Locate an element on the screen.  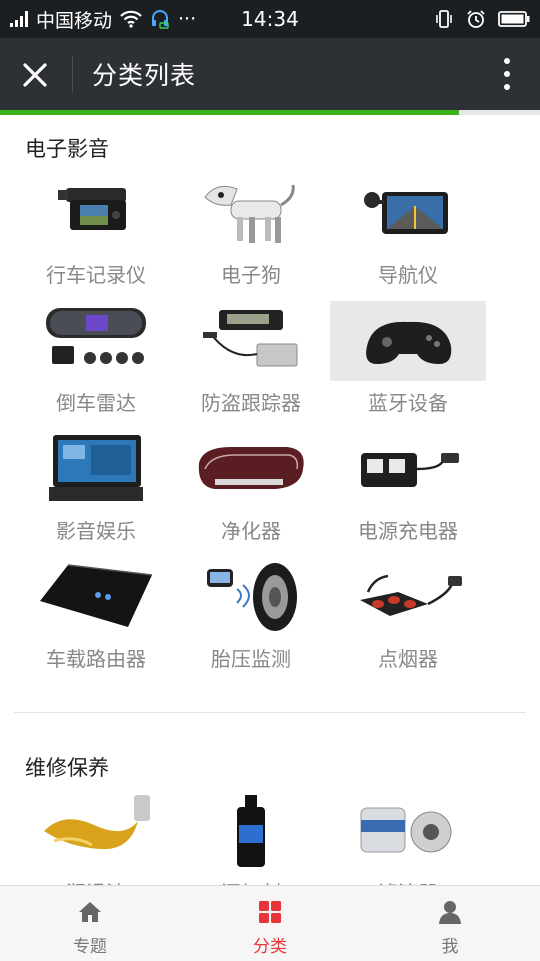
category-item: 蓝牙设备 is located at coordinates (408, 358).